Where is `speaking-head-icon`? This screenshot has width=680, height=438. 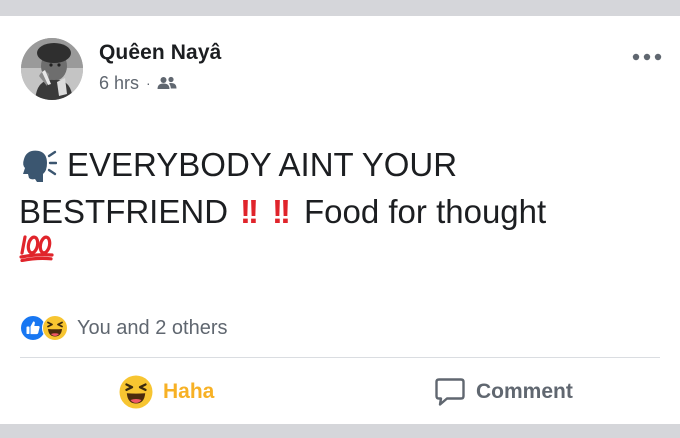
speaking-head-icon is located at coordinates (40, 166).